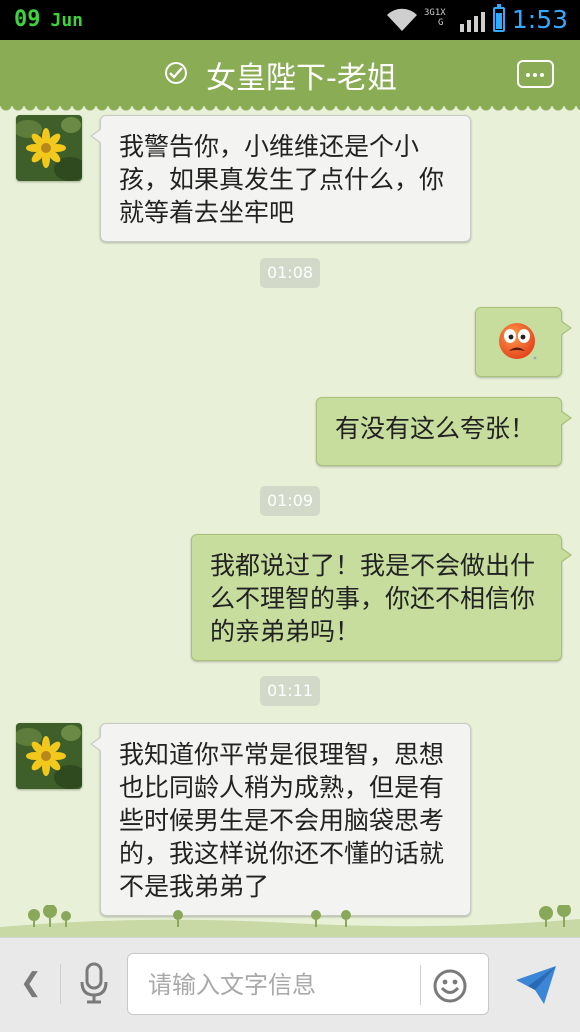 This screenshot has width=580, height=1032. What do you see at coordinates (176, 73) in the screenshot?
I see `check-circle-icon` at bounding box center [176, 73].